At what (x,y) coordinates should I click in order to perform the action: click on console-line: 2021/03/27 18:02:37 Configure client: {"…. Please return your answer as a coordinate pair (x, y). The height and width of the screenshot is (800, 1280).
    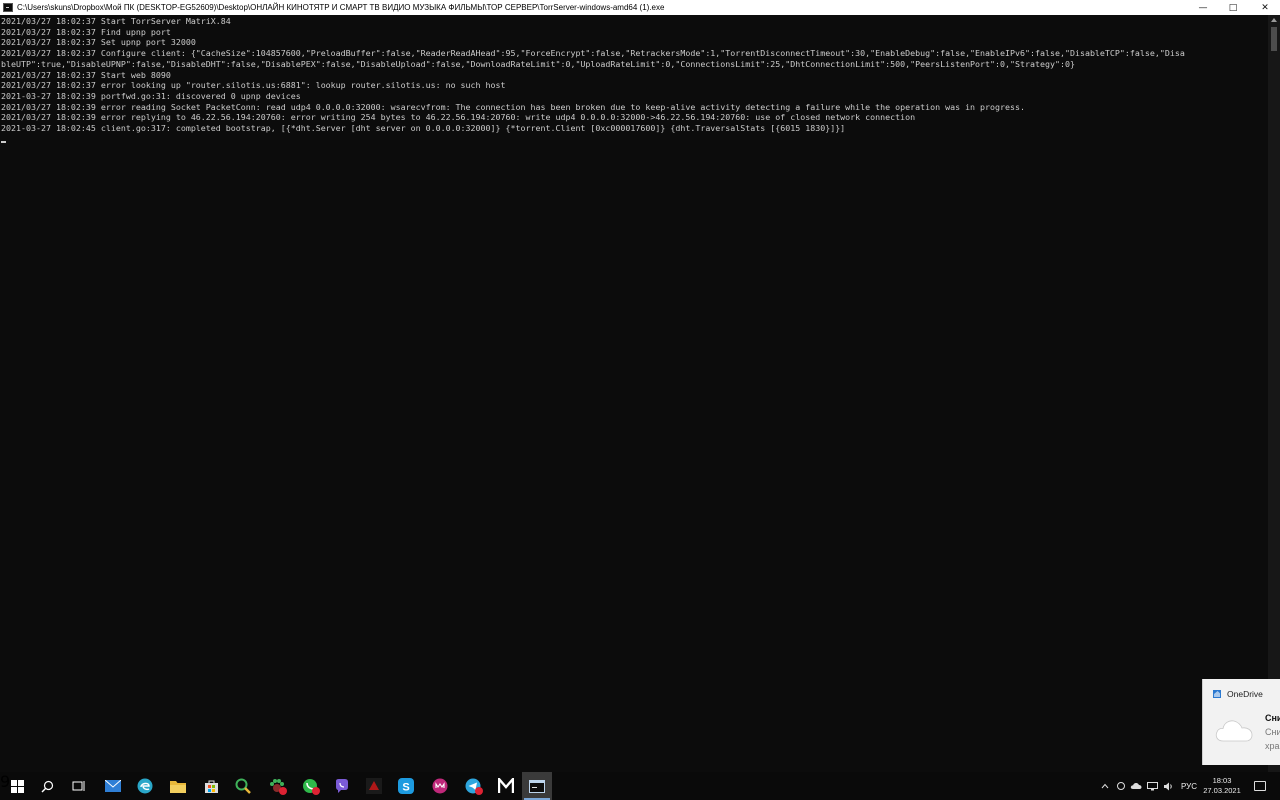
    Looking at the image, I should click on (593, 53).